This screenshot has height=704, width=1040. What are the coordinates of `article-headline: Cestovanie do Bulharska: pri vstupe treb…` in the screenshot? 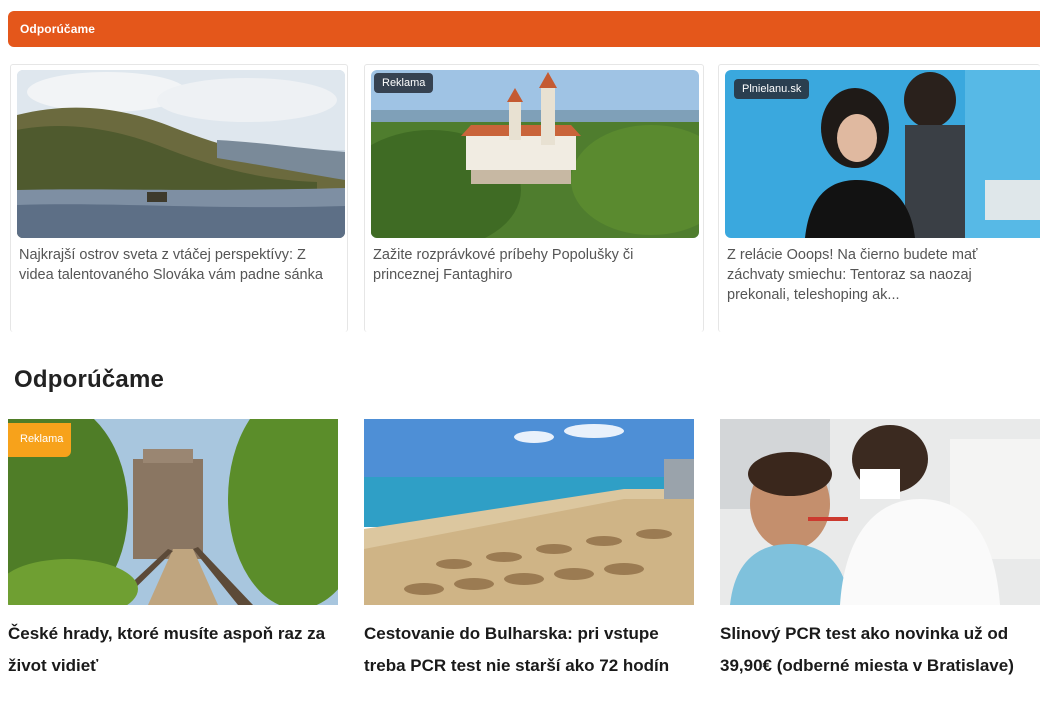 It's located at (529, 650).